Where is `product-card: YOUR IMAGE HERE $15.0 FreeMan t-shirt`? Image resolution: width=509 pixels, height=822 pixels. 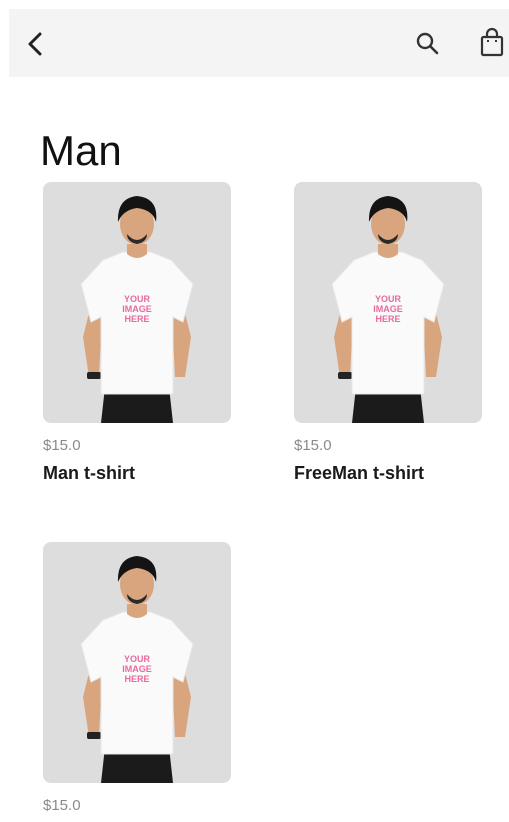
product-card: YOUR IMAGE HERE $15.0 FreeMan t-shirt is located at coordinates (389, 333).